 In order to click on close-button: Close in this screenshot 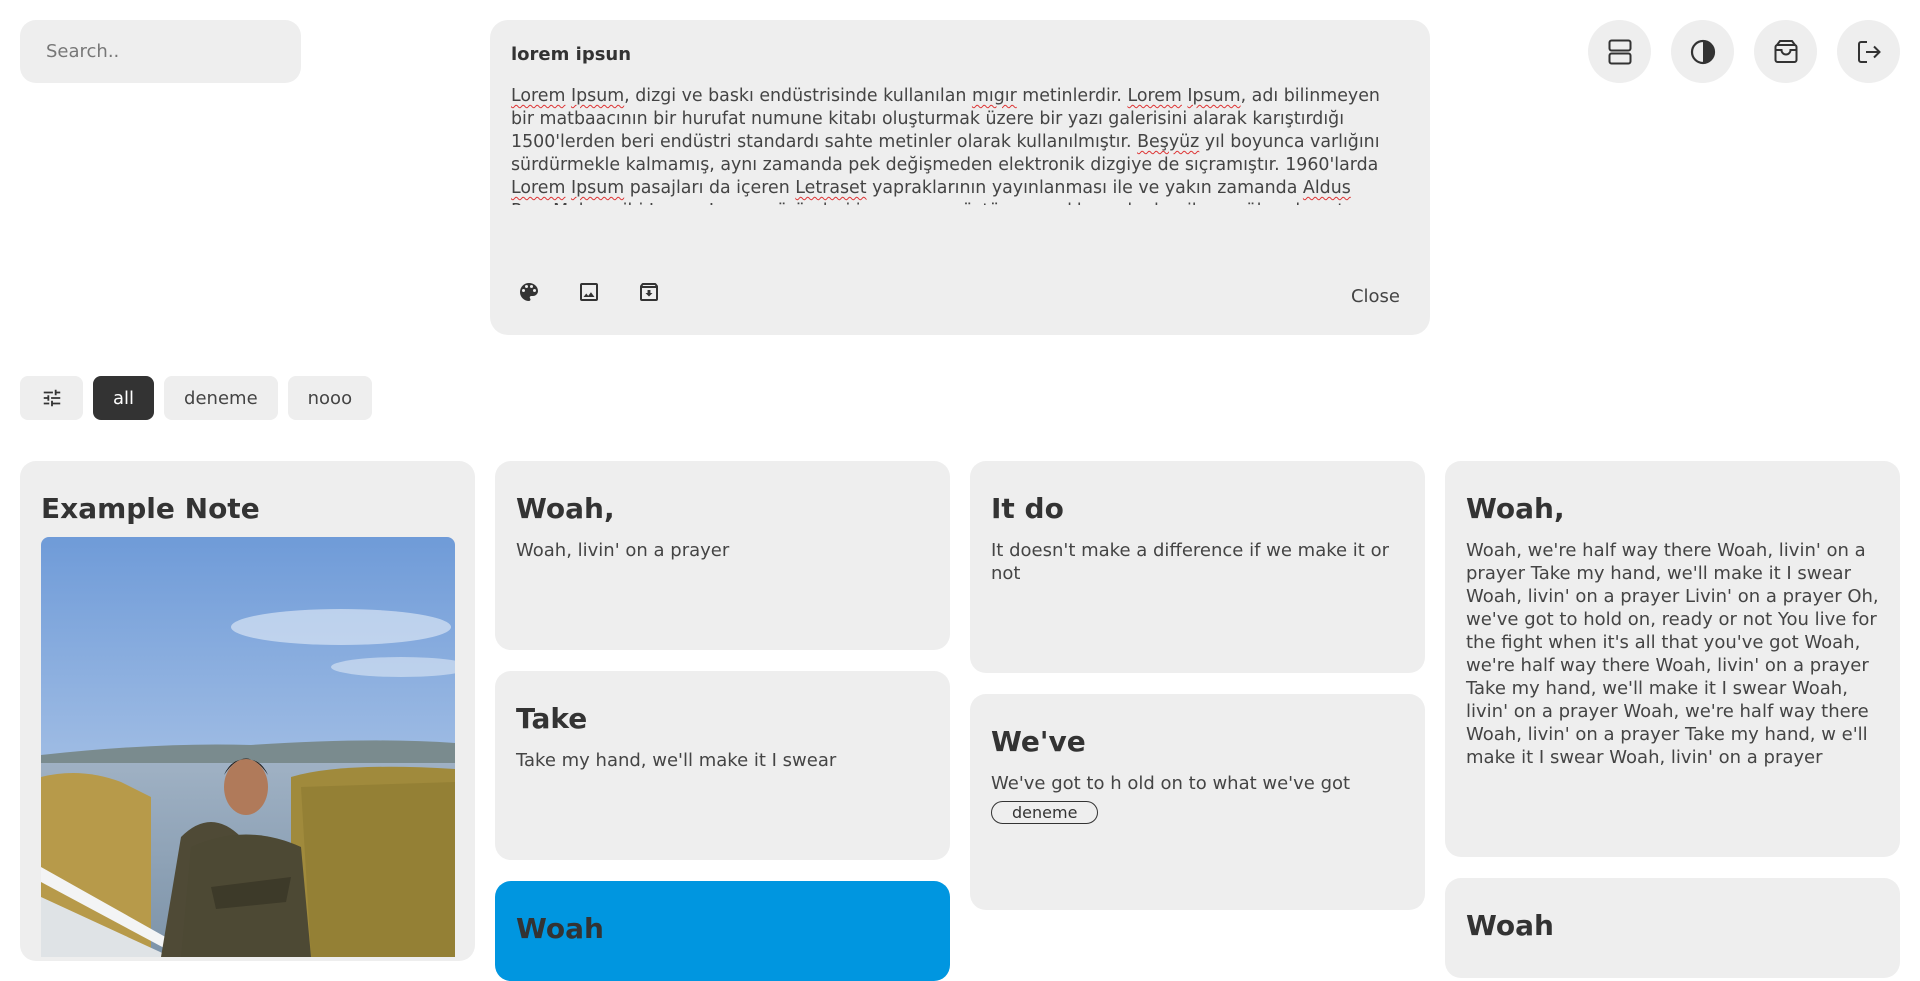, I will do `click(1375, 296)`.